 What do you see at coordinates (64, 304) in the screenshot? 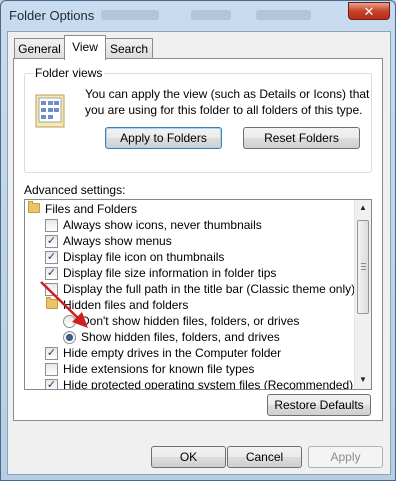
I see `annotation-arrow` at bounding box center [64, 304].